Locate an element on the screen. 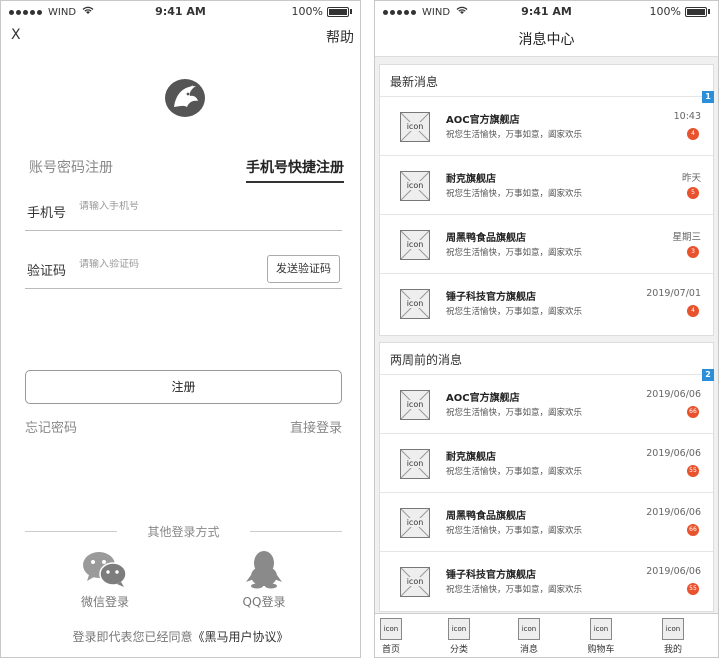 This screenshot has height=658, width=719. register-button: 注册 is located at coordinates (183, 387).